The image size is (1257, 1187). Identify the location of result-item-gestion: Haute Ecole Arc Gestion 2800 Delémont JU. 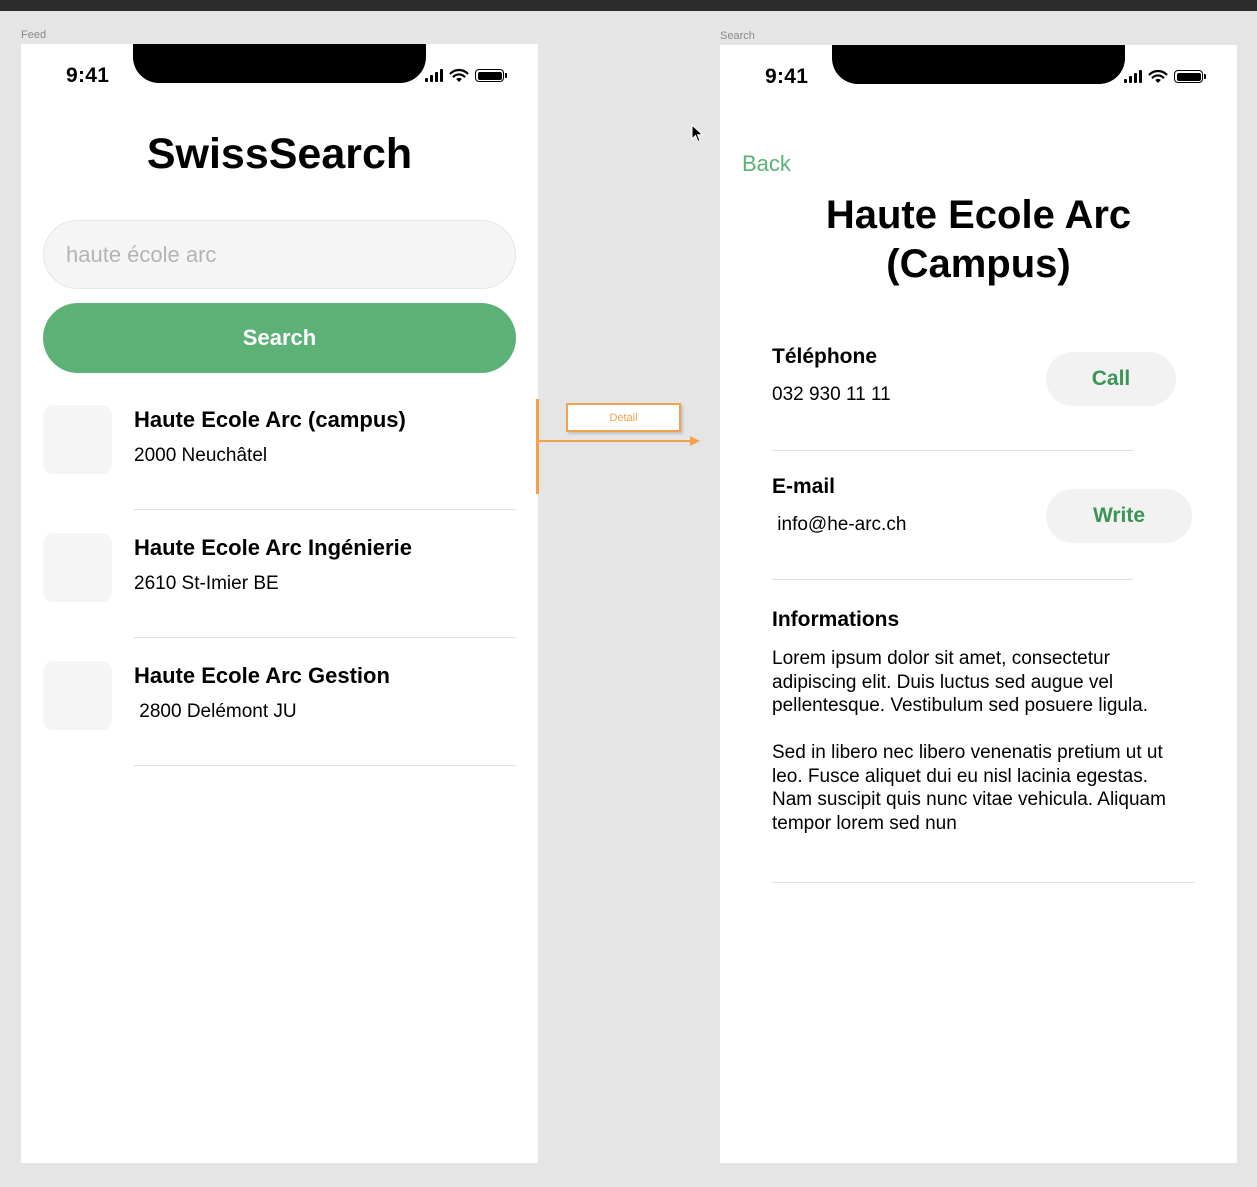
(279, 725).